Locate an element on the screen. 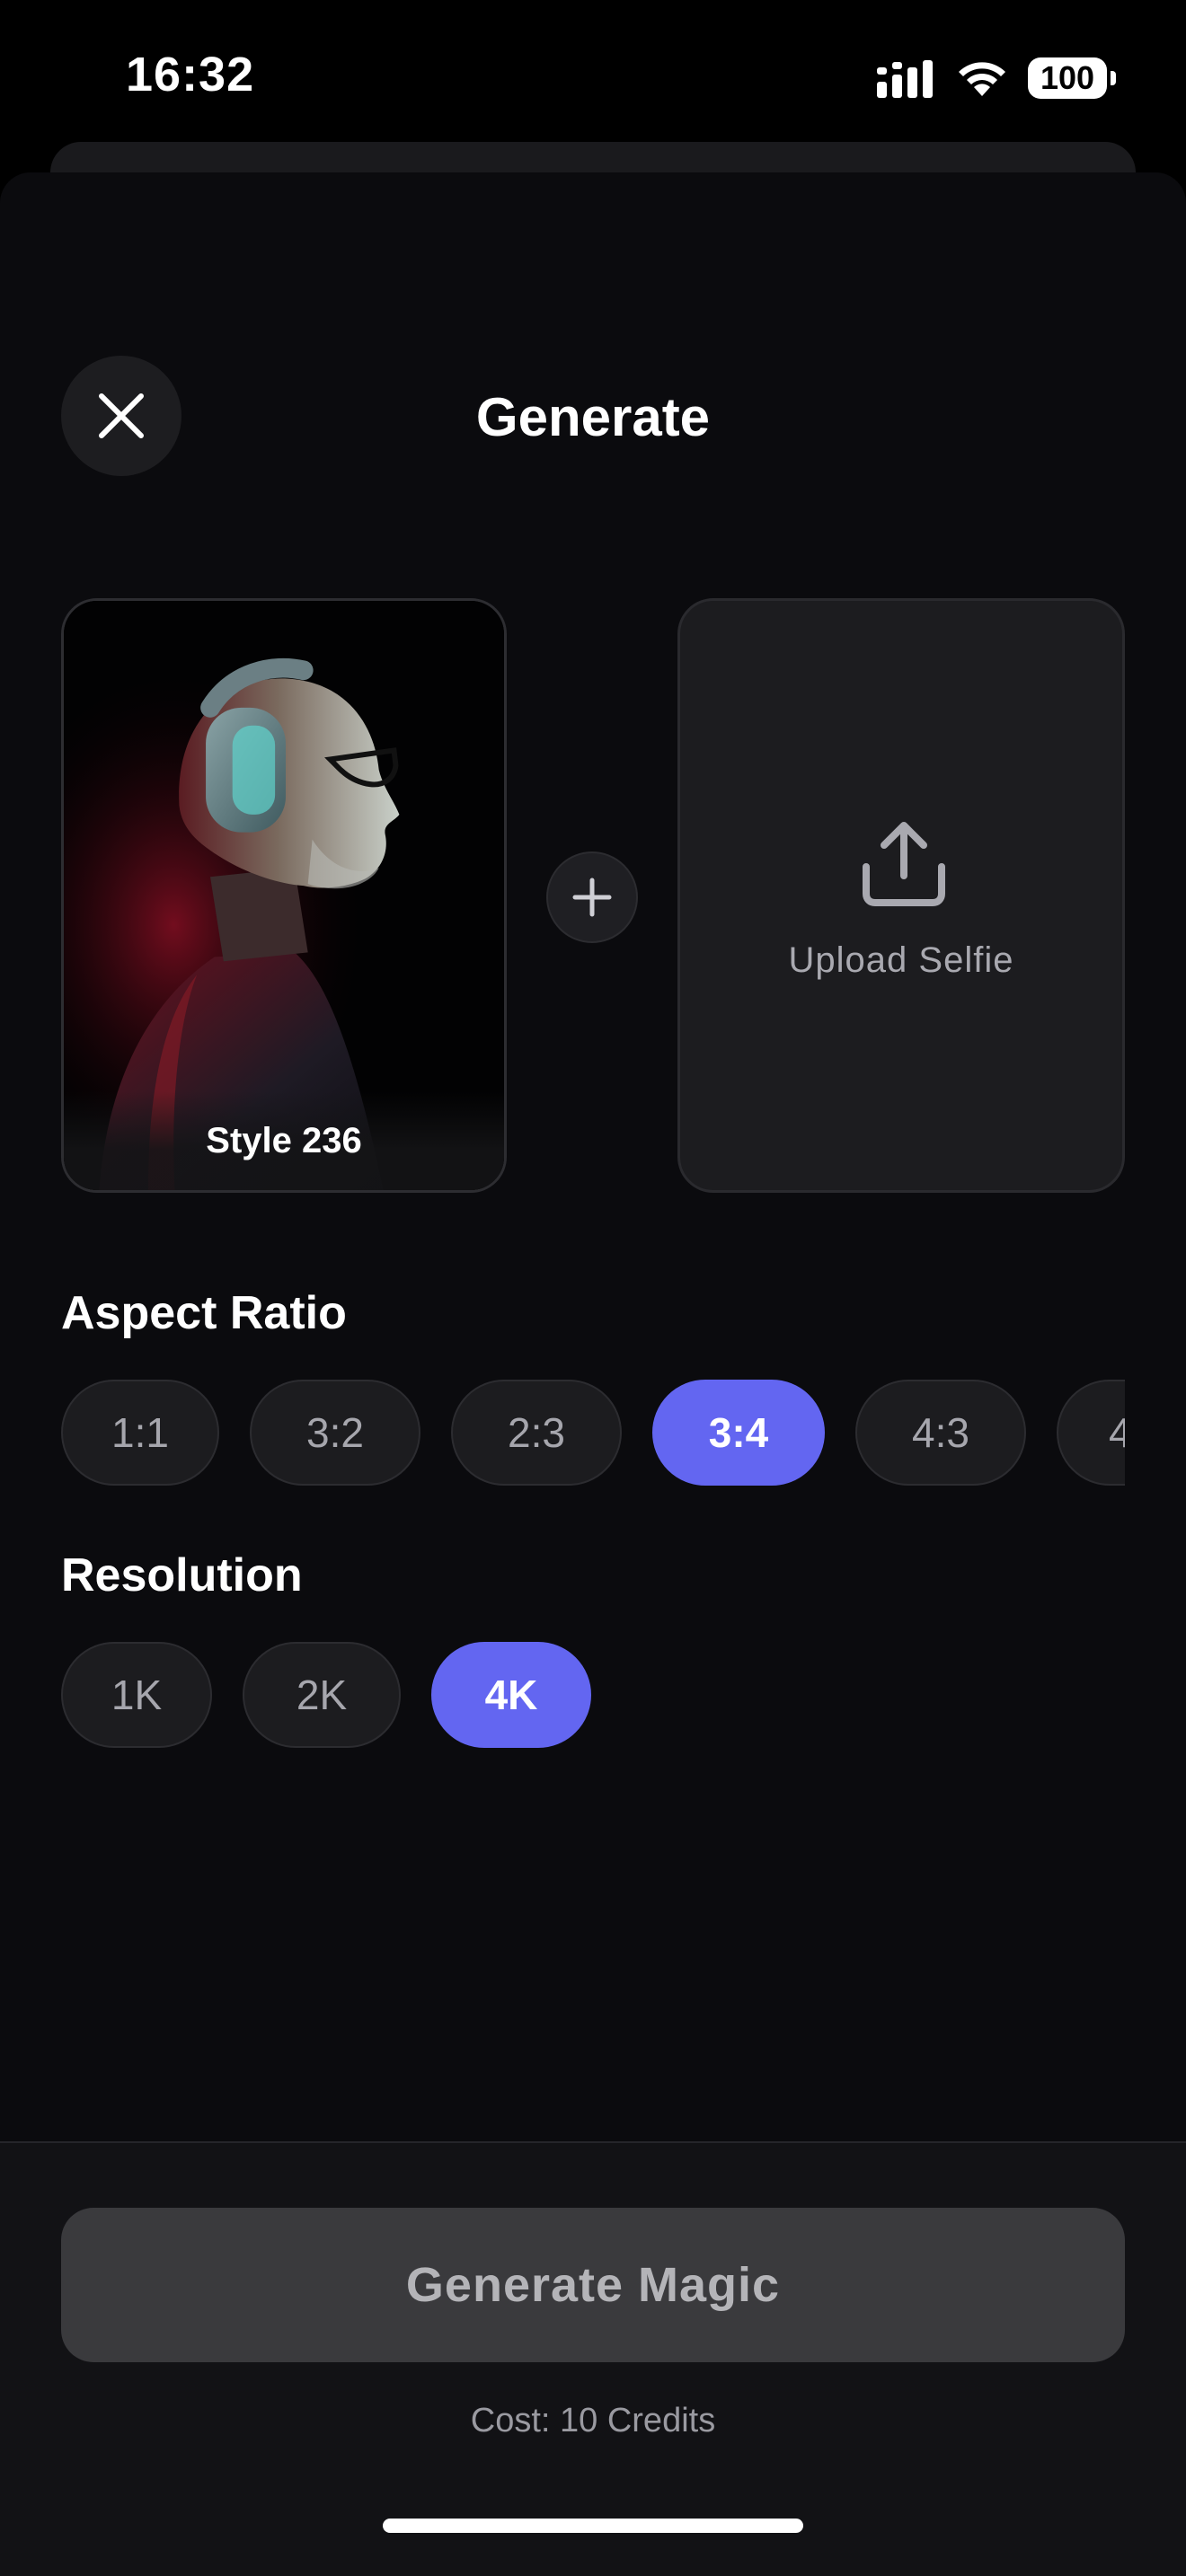 This screenshot has height=2576, width=1186. upload-selfie-label: Upload Selfie is located at coordinates (901, 960).